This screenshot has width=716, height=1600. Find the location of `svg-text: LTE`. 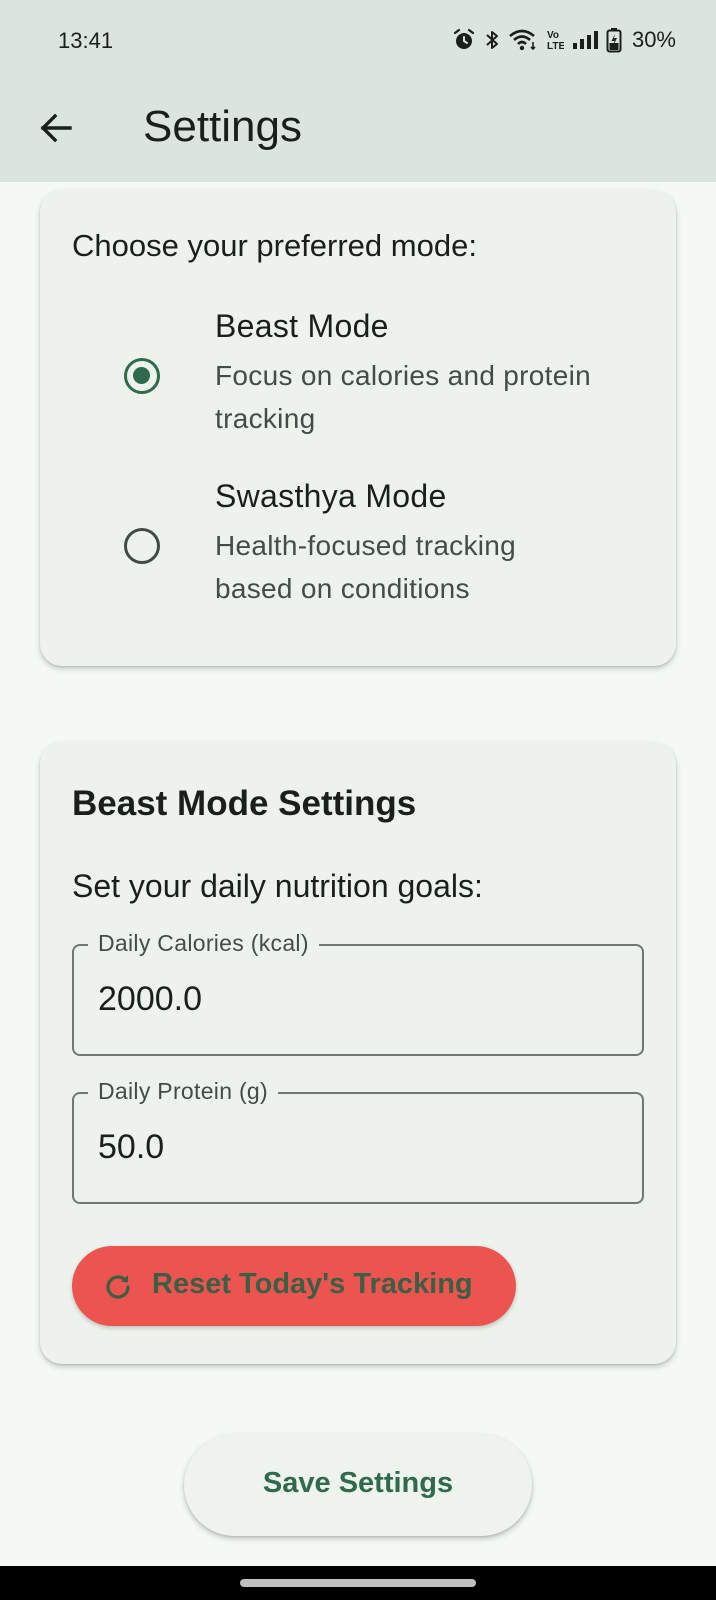

svg-text: LTE is located at coordinates (555, 46).